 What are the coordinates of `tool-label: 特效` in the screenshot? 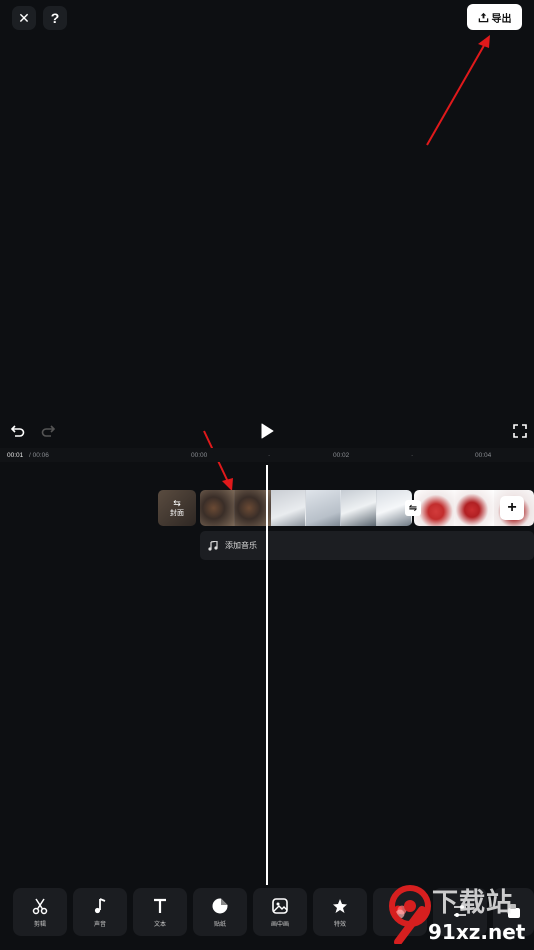 It's located at (339, 925).